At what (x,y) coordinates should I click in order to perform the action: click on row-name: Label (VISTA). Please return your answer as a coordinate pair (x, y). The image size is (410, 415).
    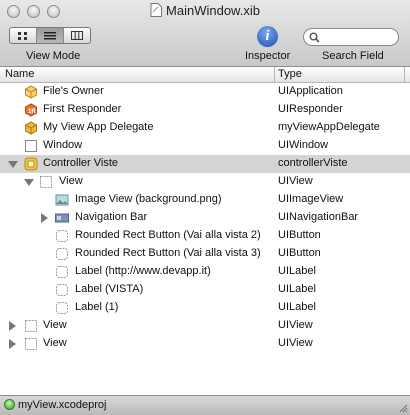
    Looking at the image, I should click on (109, 289).